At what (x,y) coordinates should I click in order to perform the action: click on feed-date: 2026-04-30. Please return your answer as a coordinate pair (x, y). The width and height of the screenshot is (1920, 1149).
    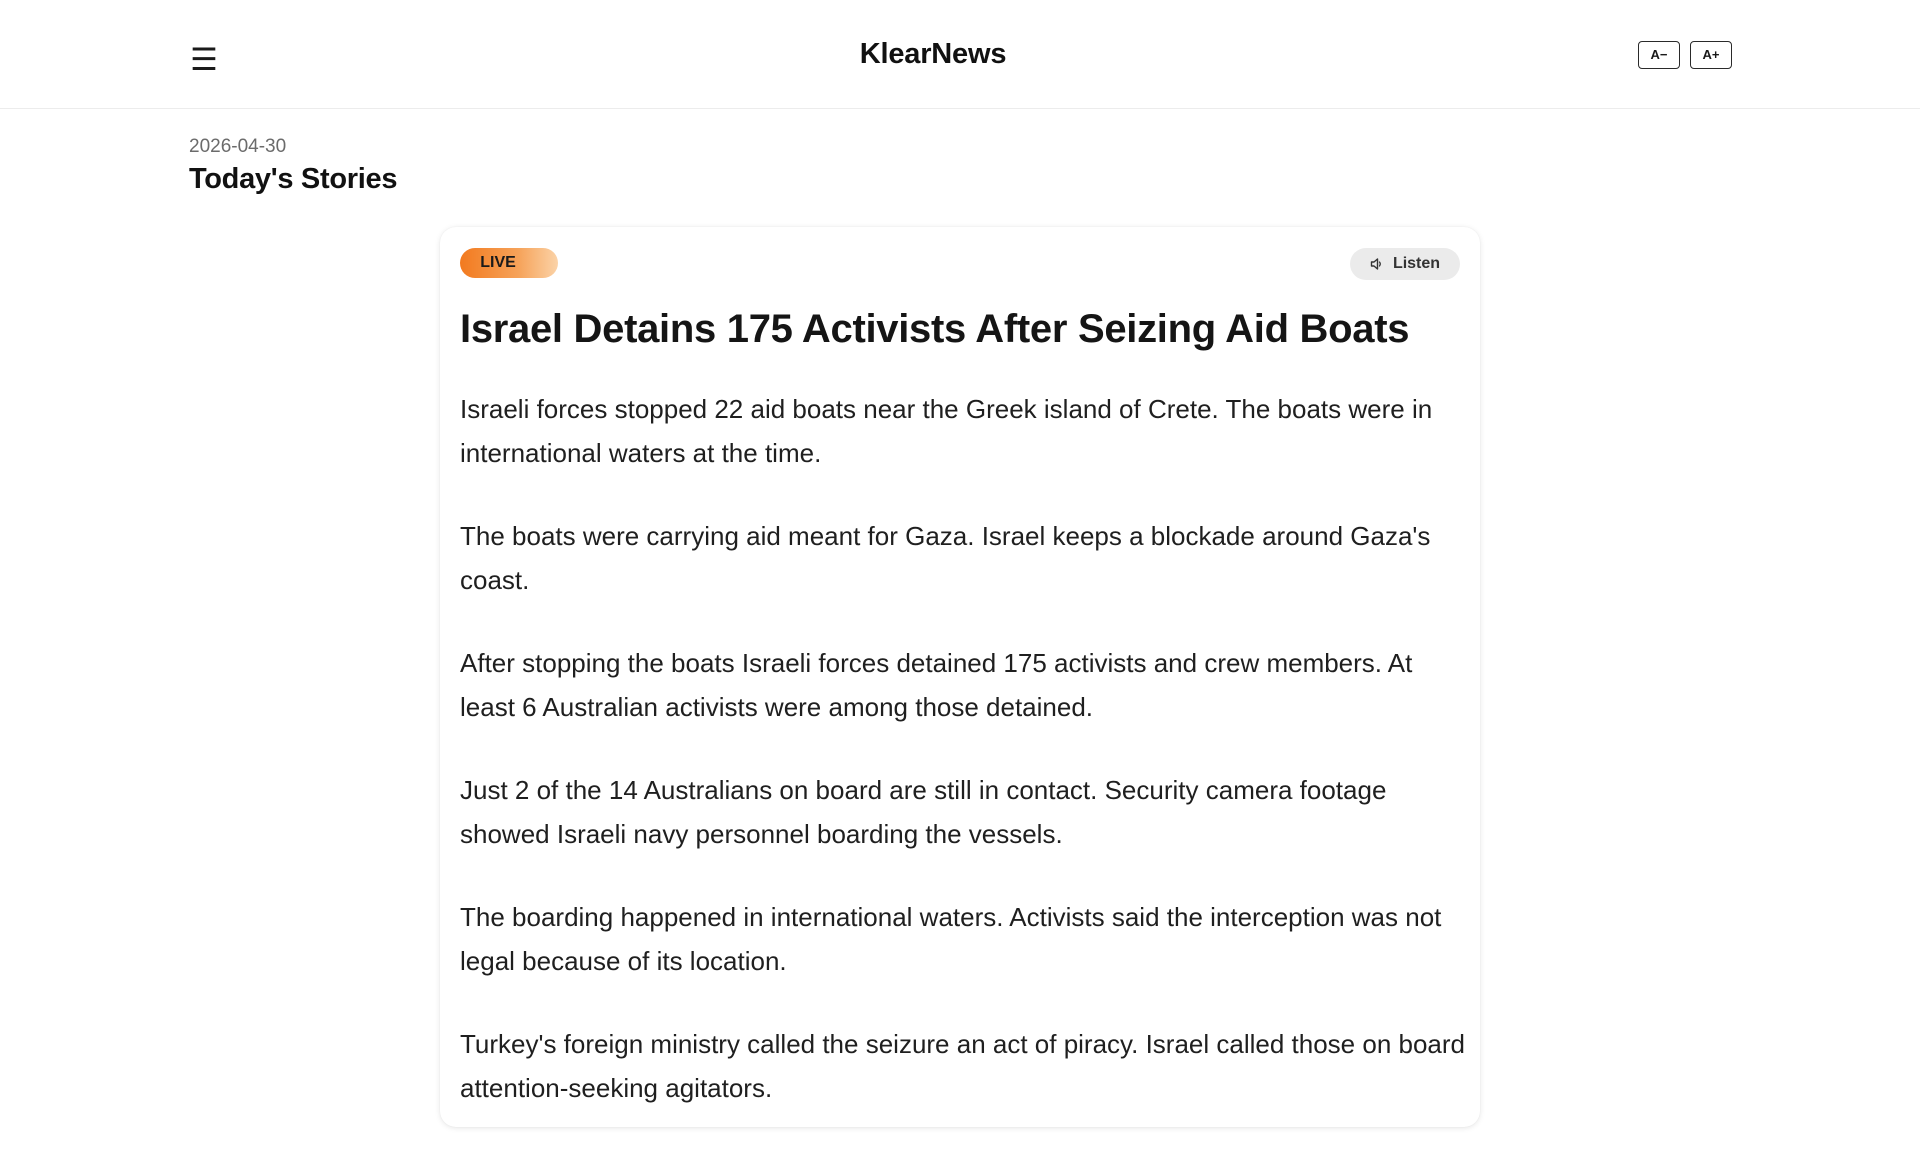
    Looking at the image, I should click on (238, 146).